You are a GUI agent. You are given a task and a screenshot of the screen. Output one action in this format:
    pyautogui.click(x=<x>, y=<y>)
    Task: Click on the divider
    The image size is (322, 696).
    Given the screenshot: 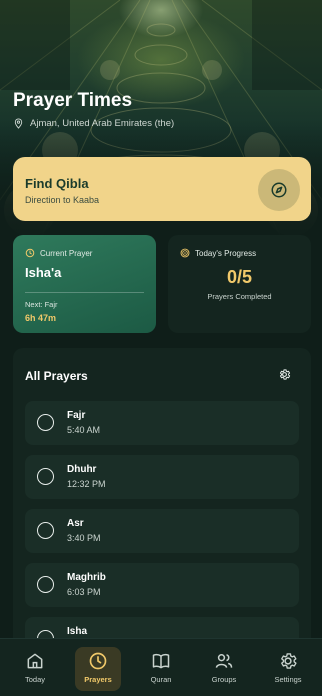 What is the action you would take?
    pyautogui.click(x=84, y=292)
    